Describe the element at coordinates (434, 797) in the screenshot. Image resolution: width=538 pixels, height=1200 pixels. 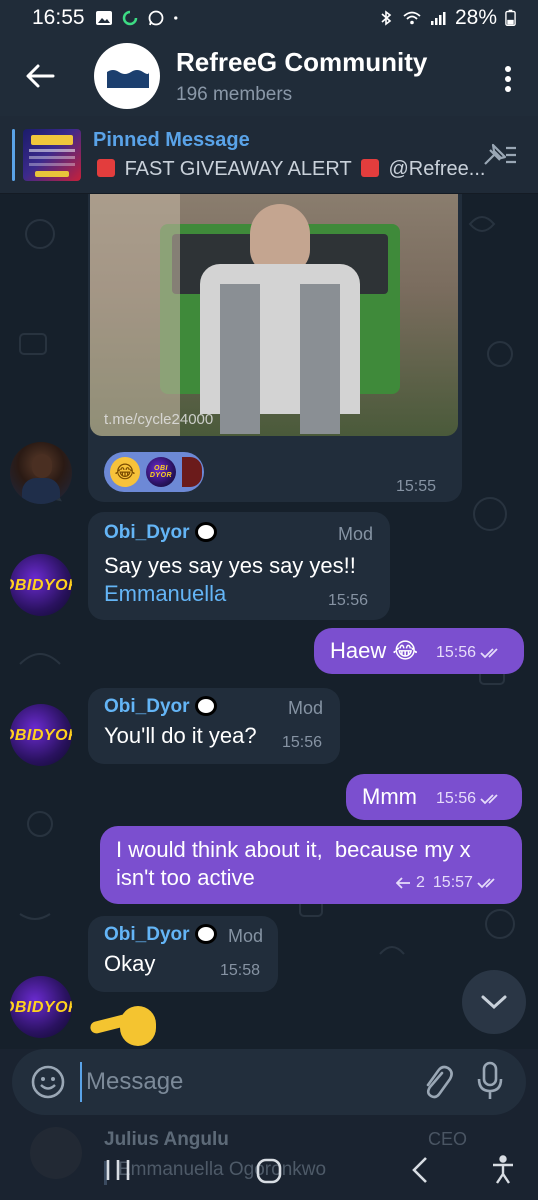
I see `outgoing-message: Mmm 15:56` at that location.